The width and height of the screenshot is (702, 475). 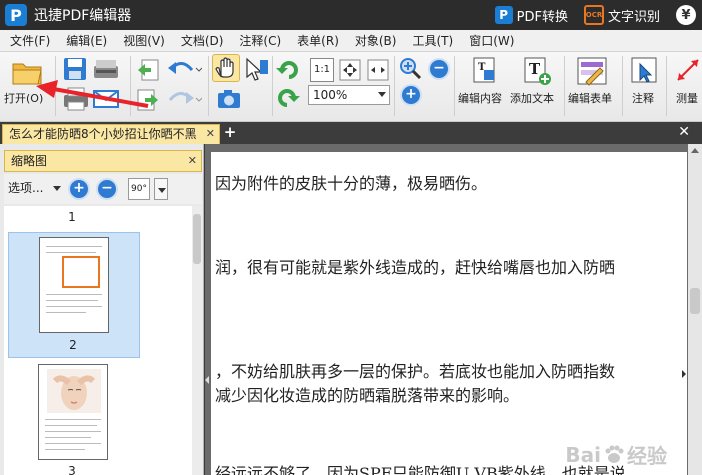 I want to click on thumbnail-page-selected: 2, so click(x=74, y=295).